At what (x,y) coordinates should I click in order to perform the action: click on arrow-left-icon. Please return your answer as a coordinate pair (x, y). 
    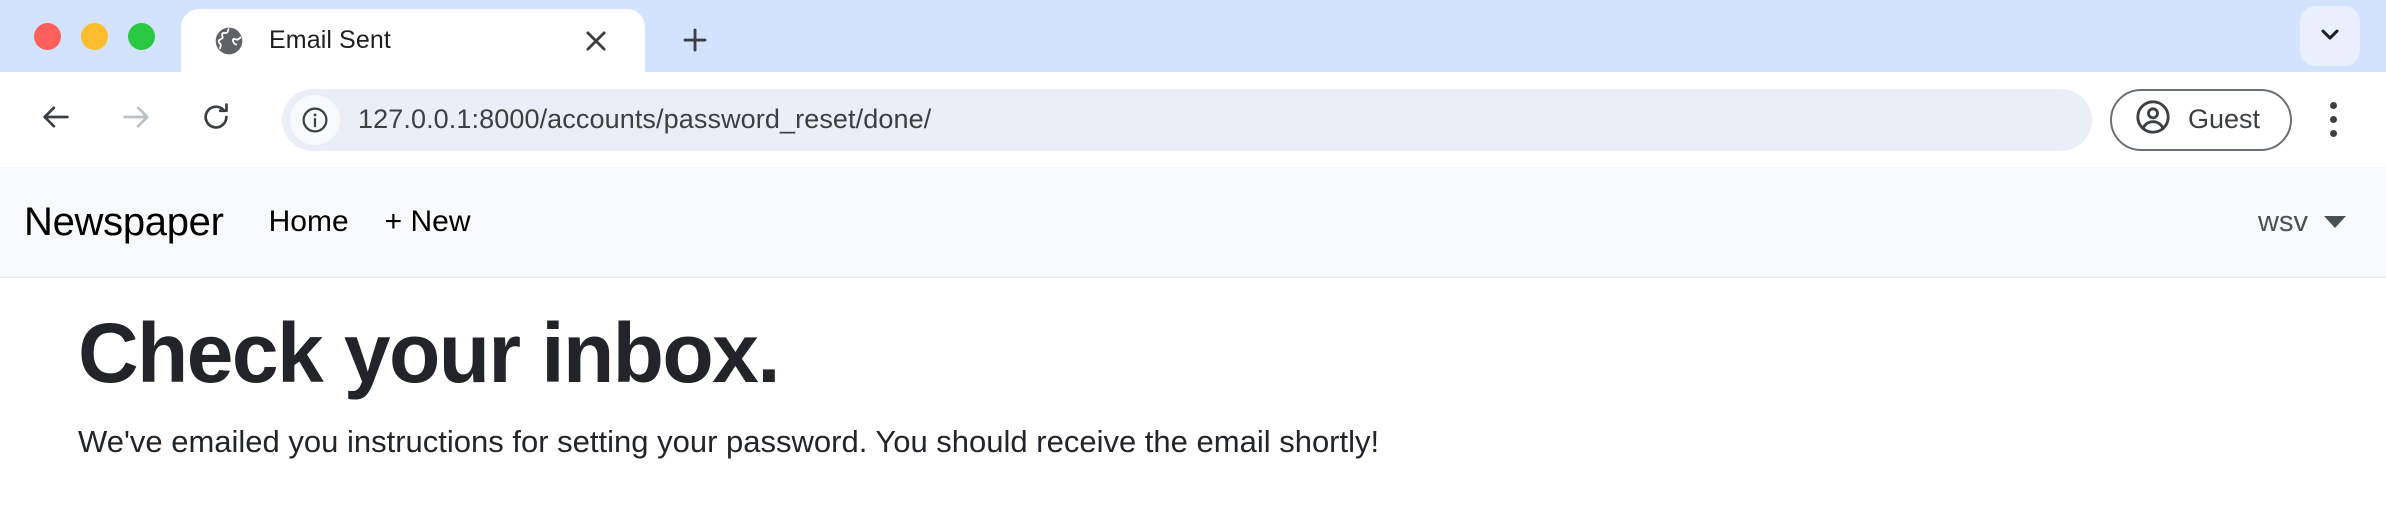
    Looking at the image, I should click on (56, 119).